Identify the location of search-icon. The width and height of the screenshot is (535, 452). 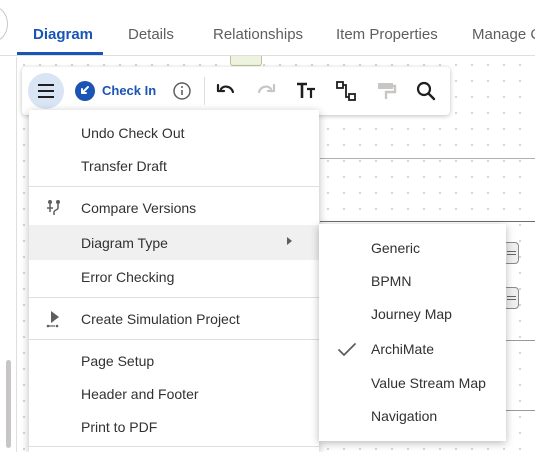
(426, 91).